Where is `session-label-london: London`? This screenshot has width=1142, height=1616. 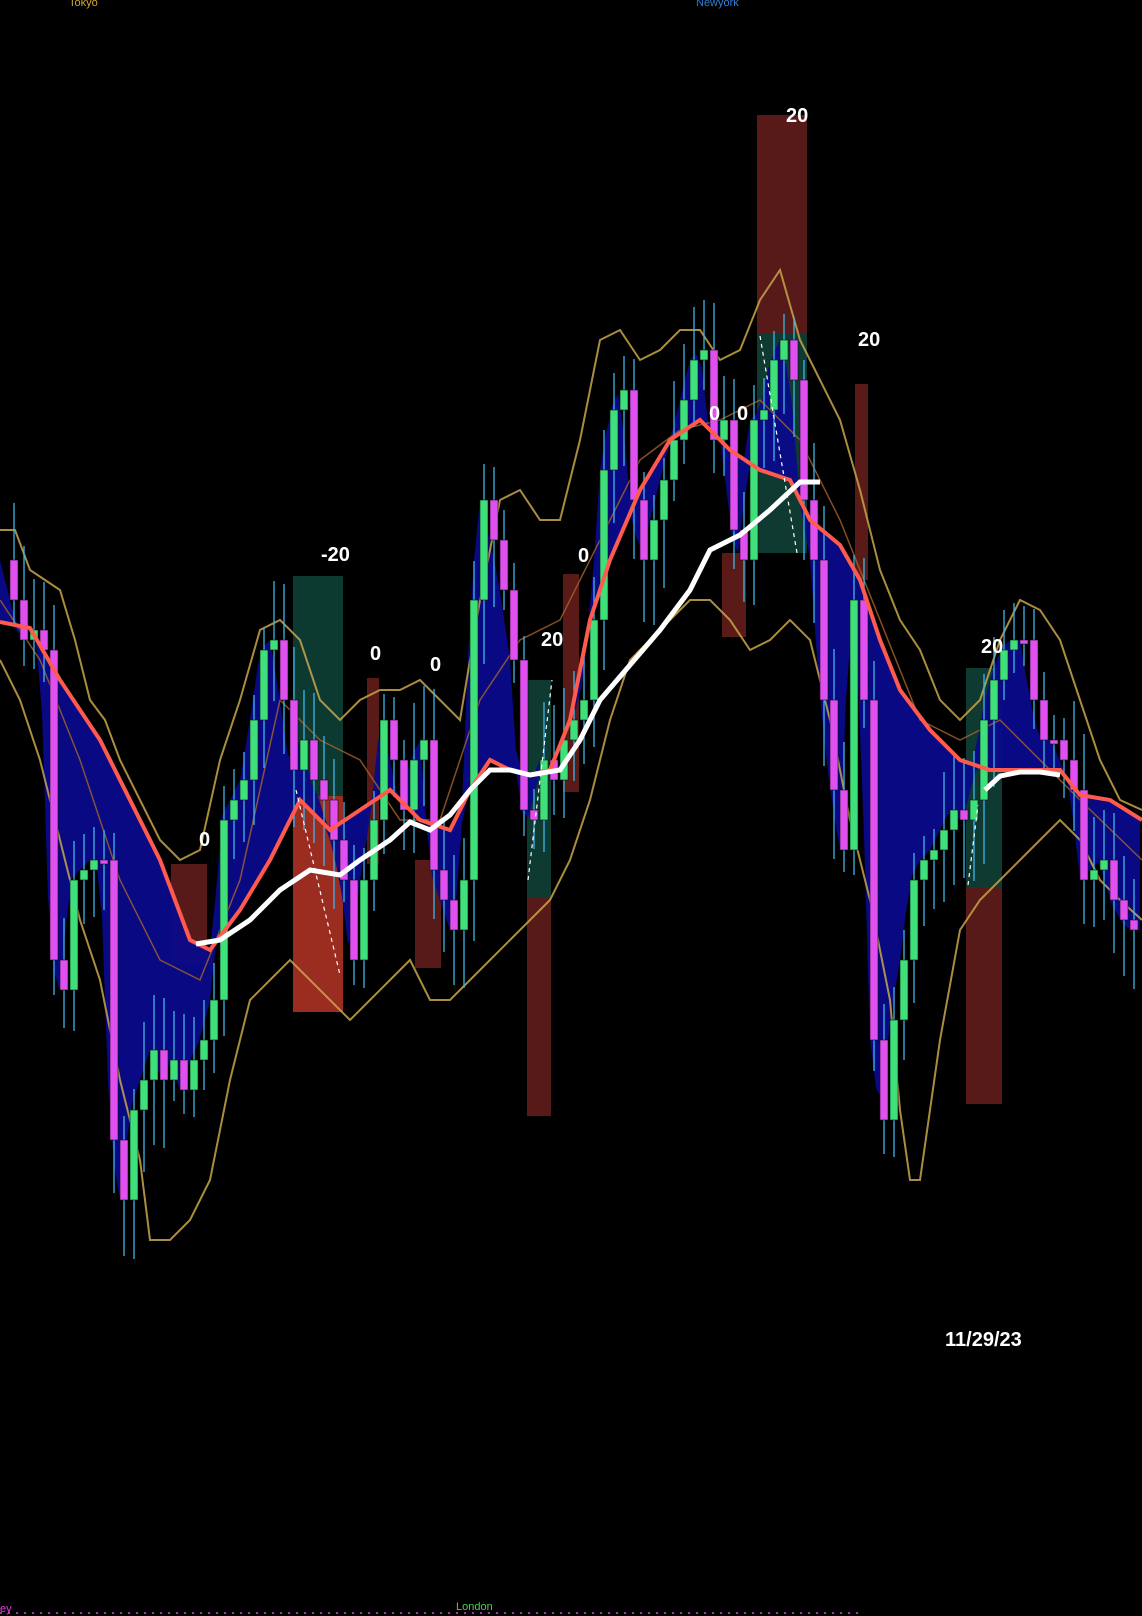
session-label-london: London is located at coordinates (474, 1607).